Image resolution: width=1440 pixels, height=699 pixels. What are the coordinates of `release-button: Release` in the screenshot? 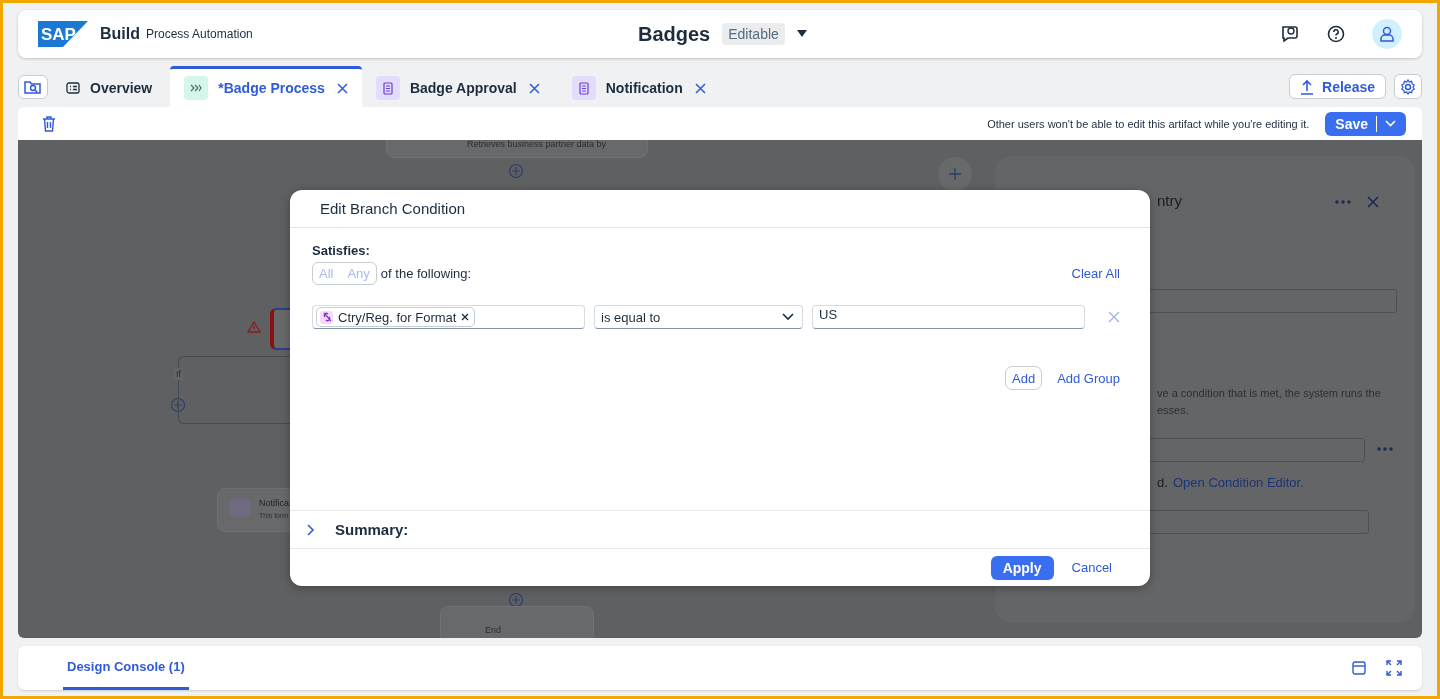 It's located at (1337, 86).